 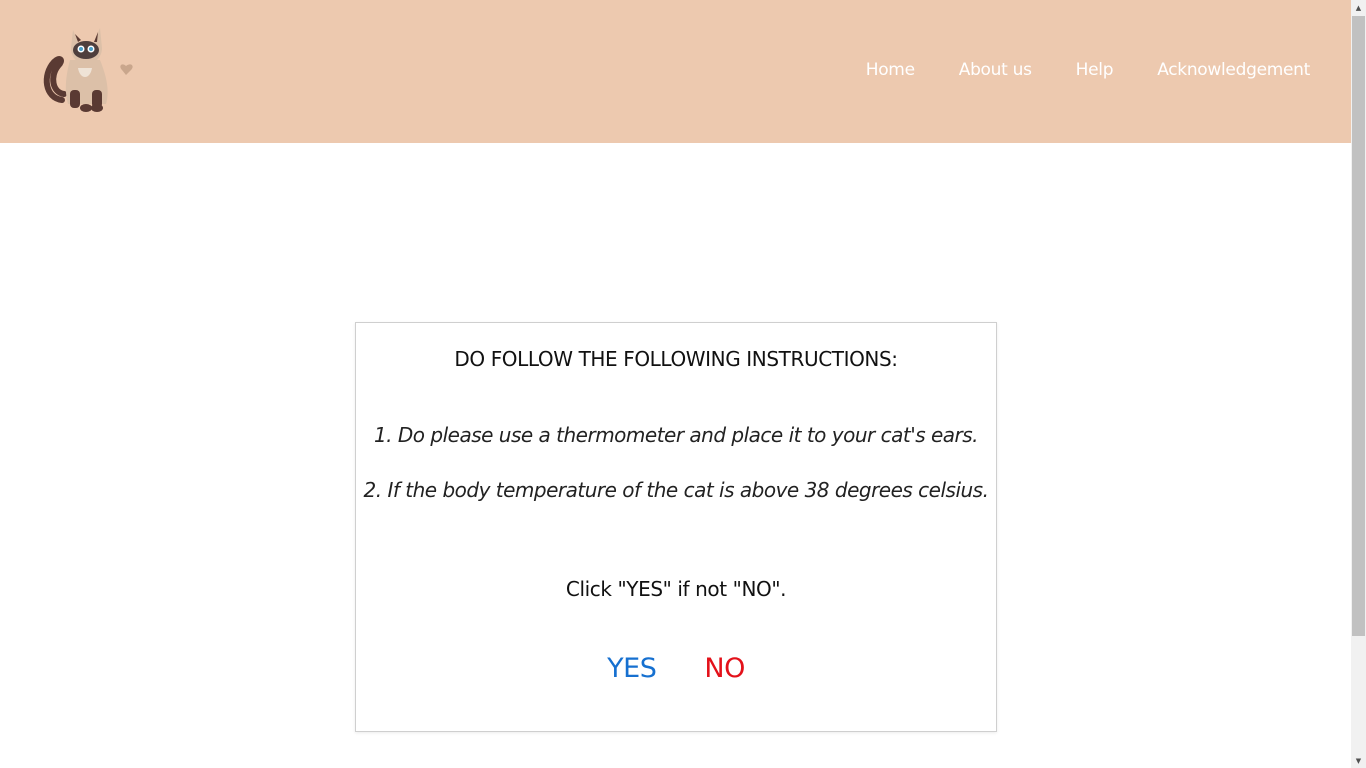 What do you see at coordinates (632, 668) in the screenshot?
I see `yes-button: YES` at bounding box center [632, 668].